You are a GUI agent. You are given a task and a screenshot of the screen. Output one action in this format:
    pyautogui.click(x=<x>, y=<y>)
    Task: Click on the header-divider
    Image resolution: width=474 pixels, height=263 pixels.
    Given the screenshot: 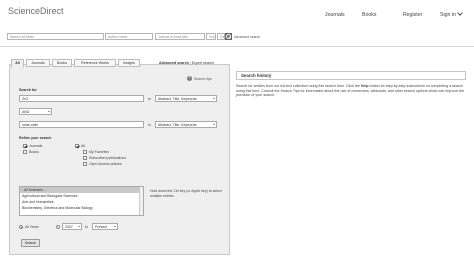 What is the action you would take?
    pyautogui.click(x=237, y=46)
    